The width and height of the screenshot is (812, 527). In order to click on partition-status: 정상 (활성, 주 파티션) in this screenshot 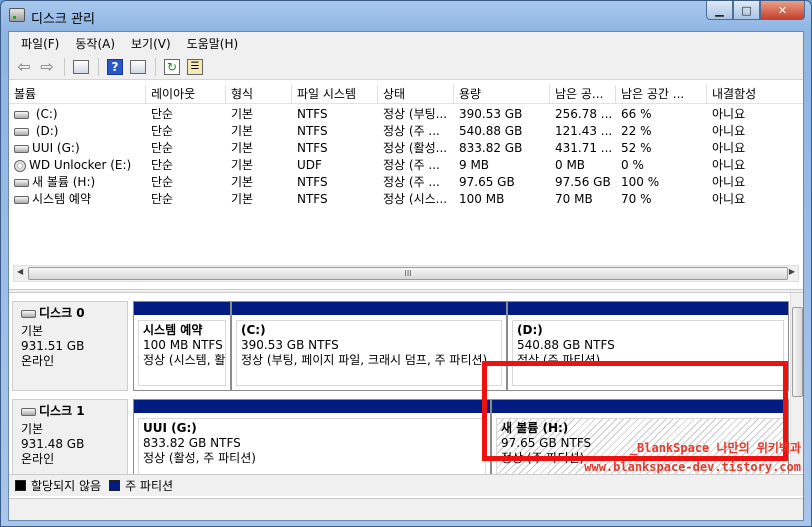, I will do `click(199, 458)`.